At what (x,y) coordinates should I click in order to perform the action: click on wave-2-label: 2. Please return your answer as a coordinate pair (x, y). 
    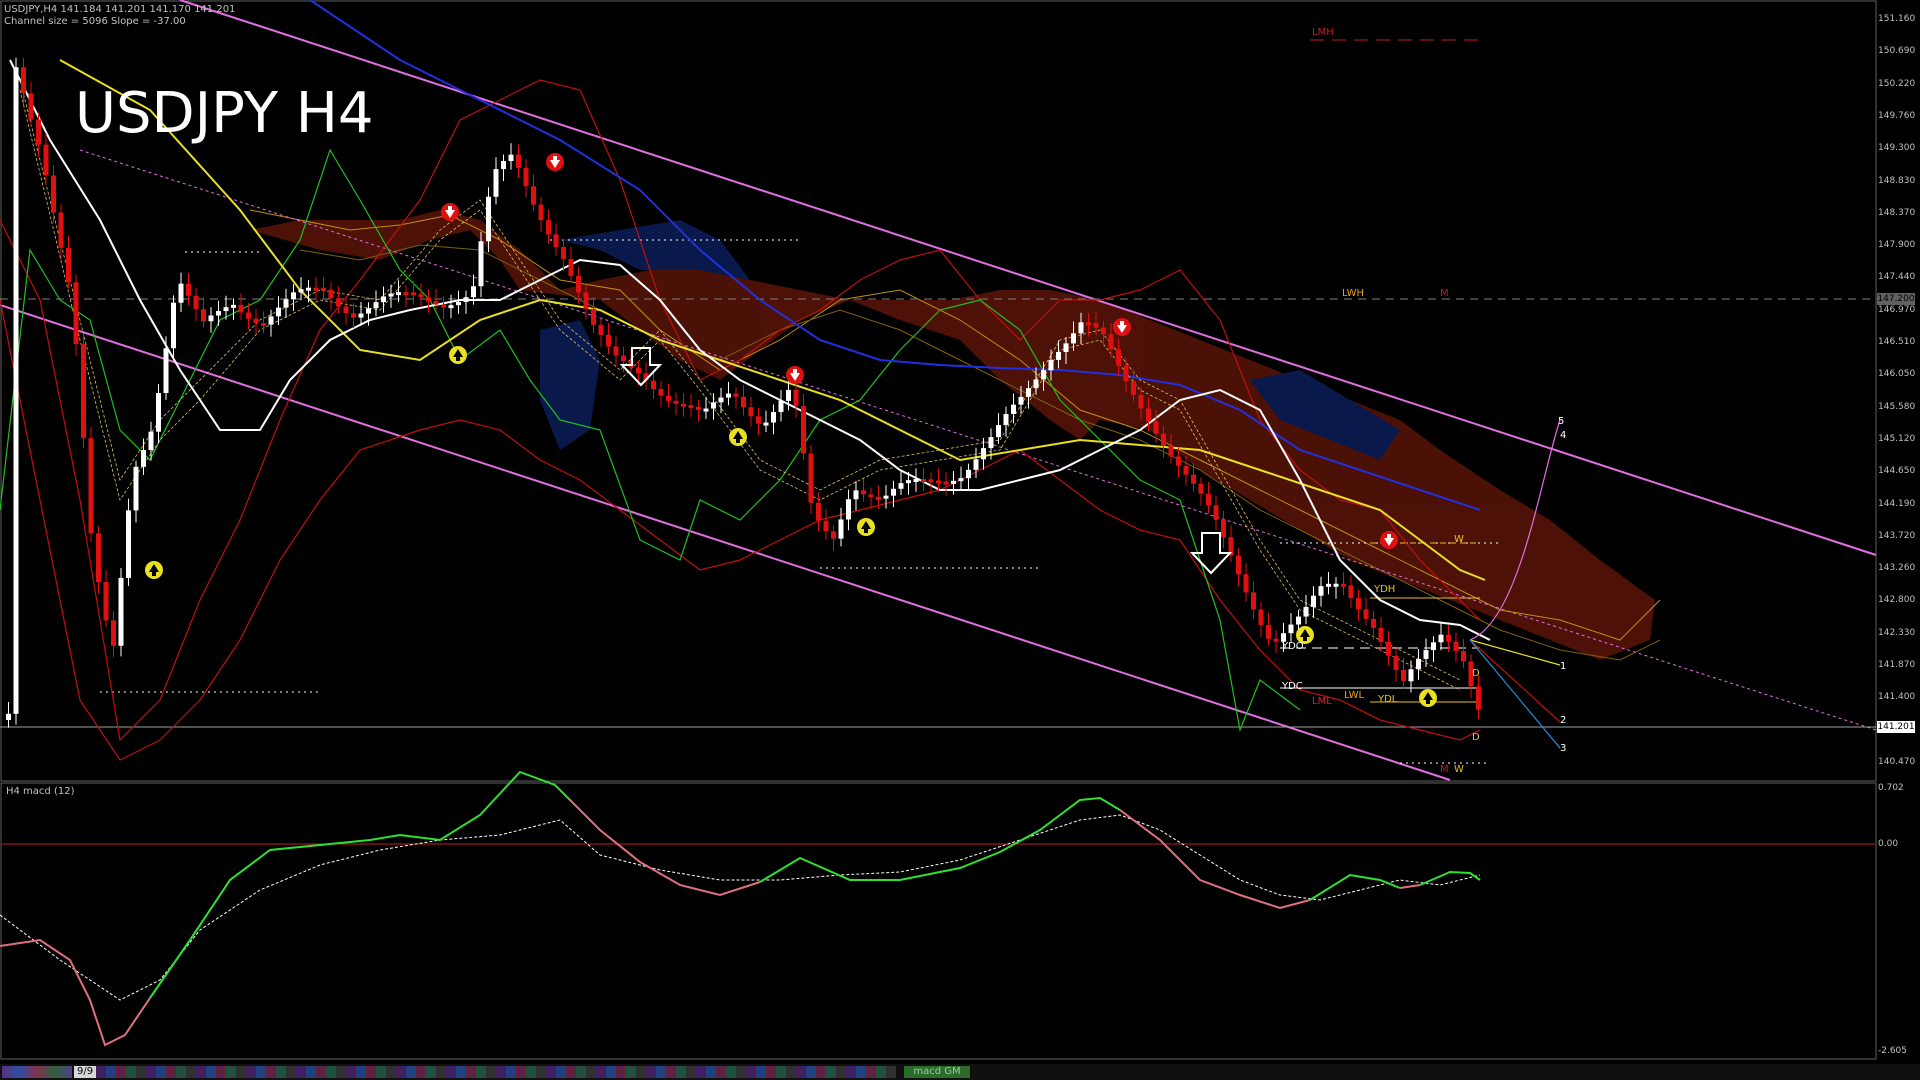
    Looking at the image, I should click on (1563, 720).